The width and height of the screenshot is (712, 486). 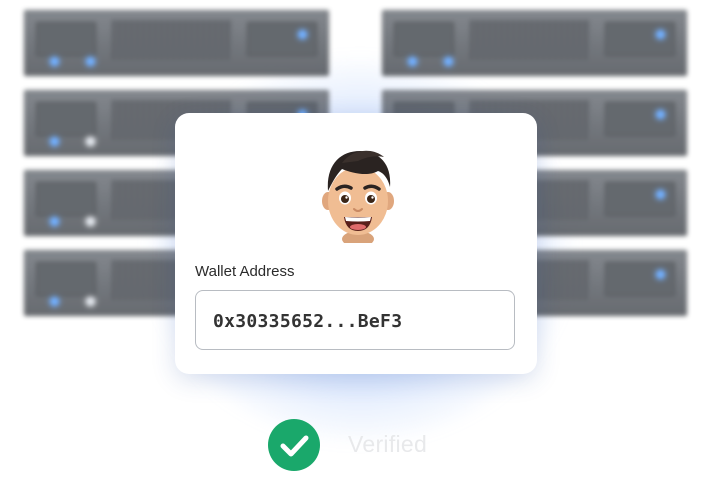 What do you see at coordinates (245, 271) in the screenshot?
I see `wallet-address-label: Wallet Address` at bounding box center [245, 271].